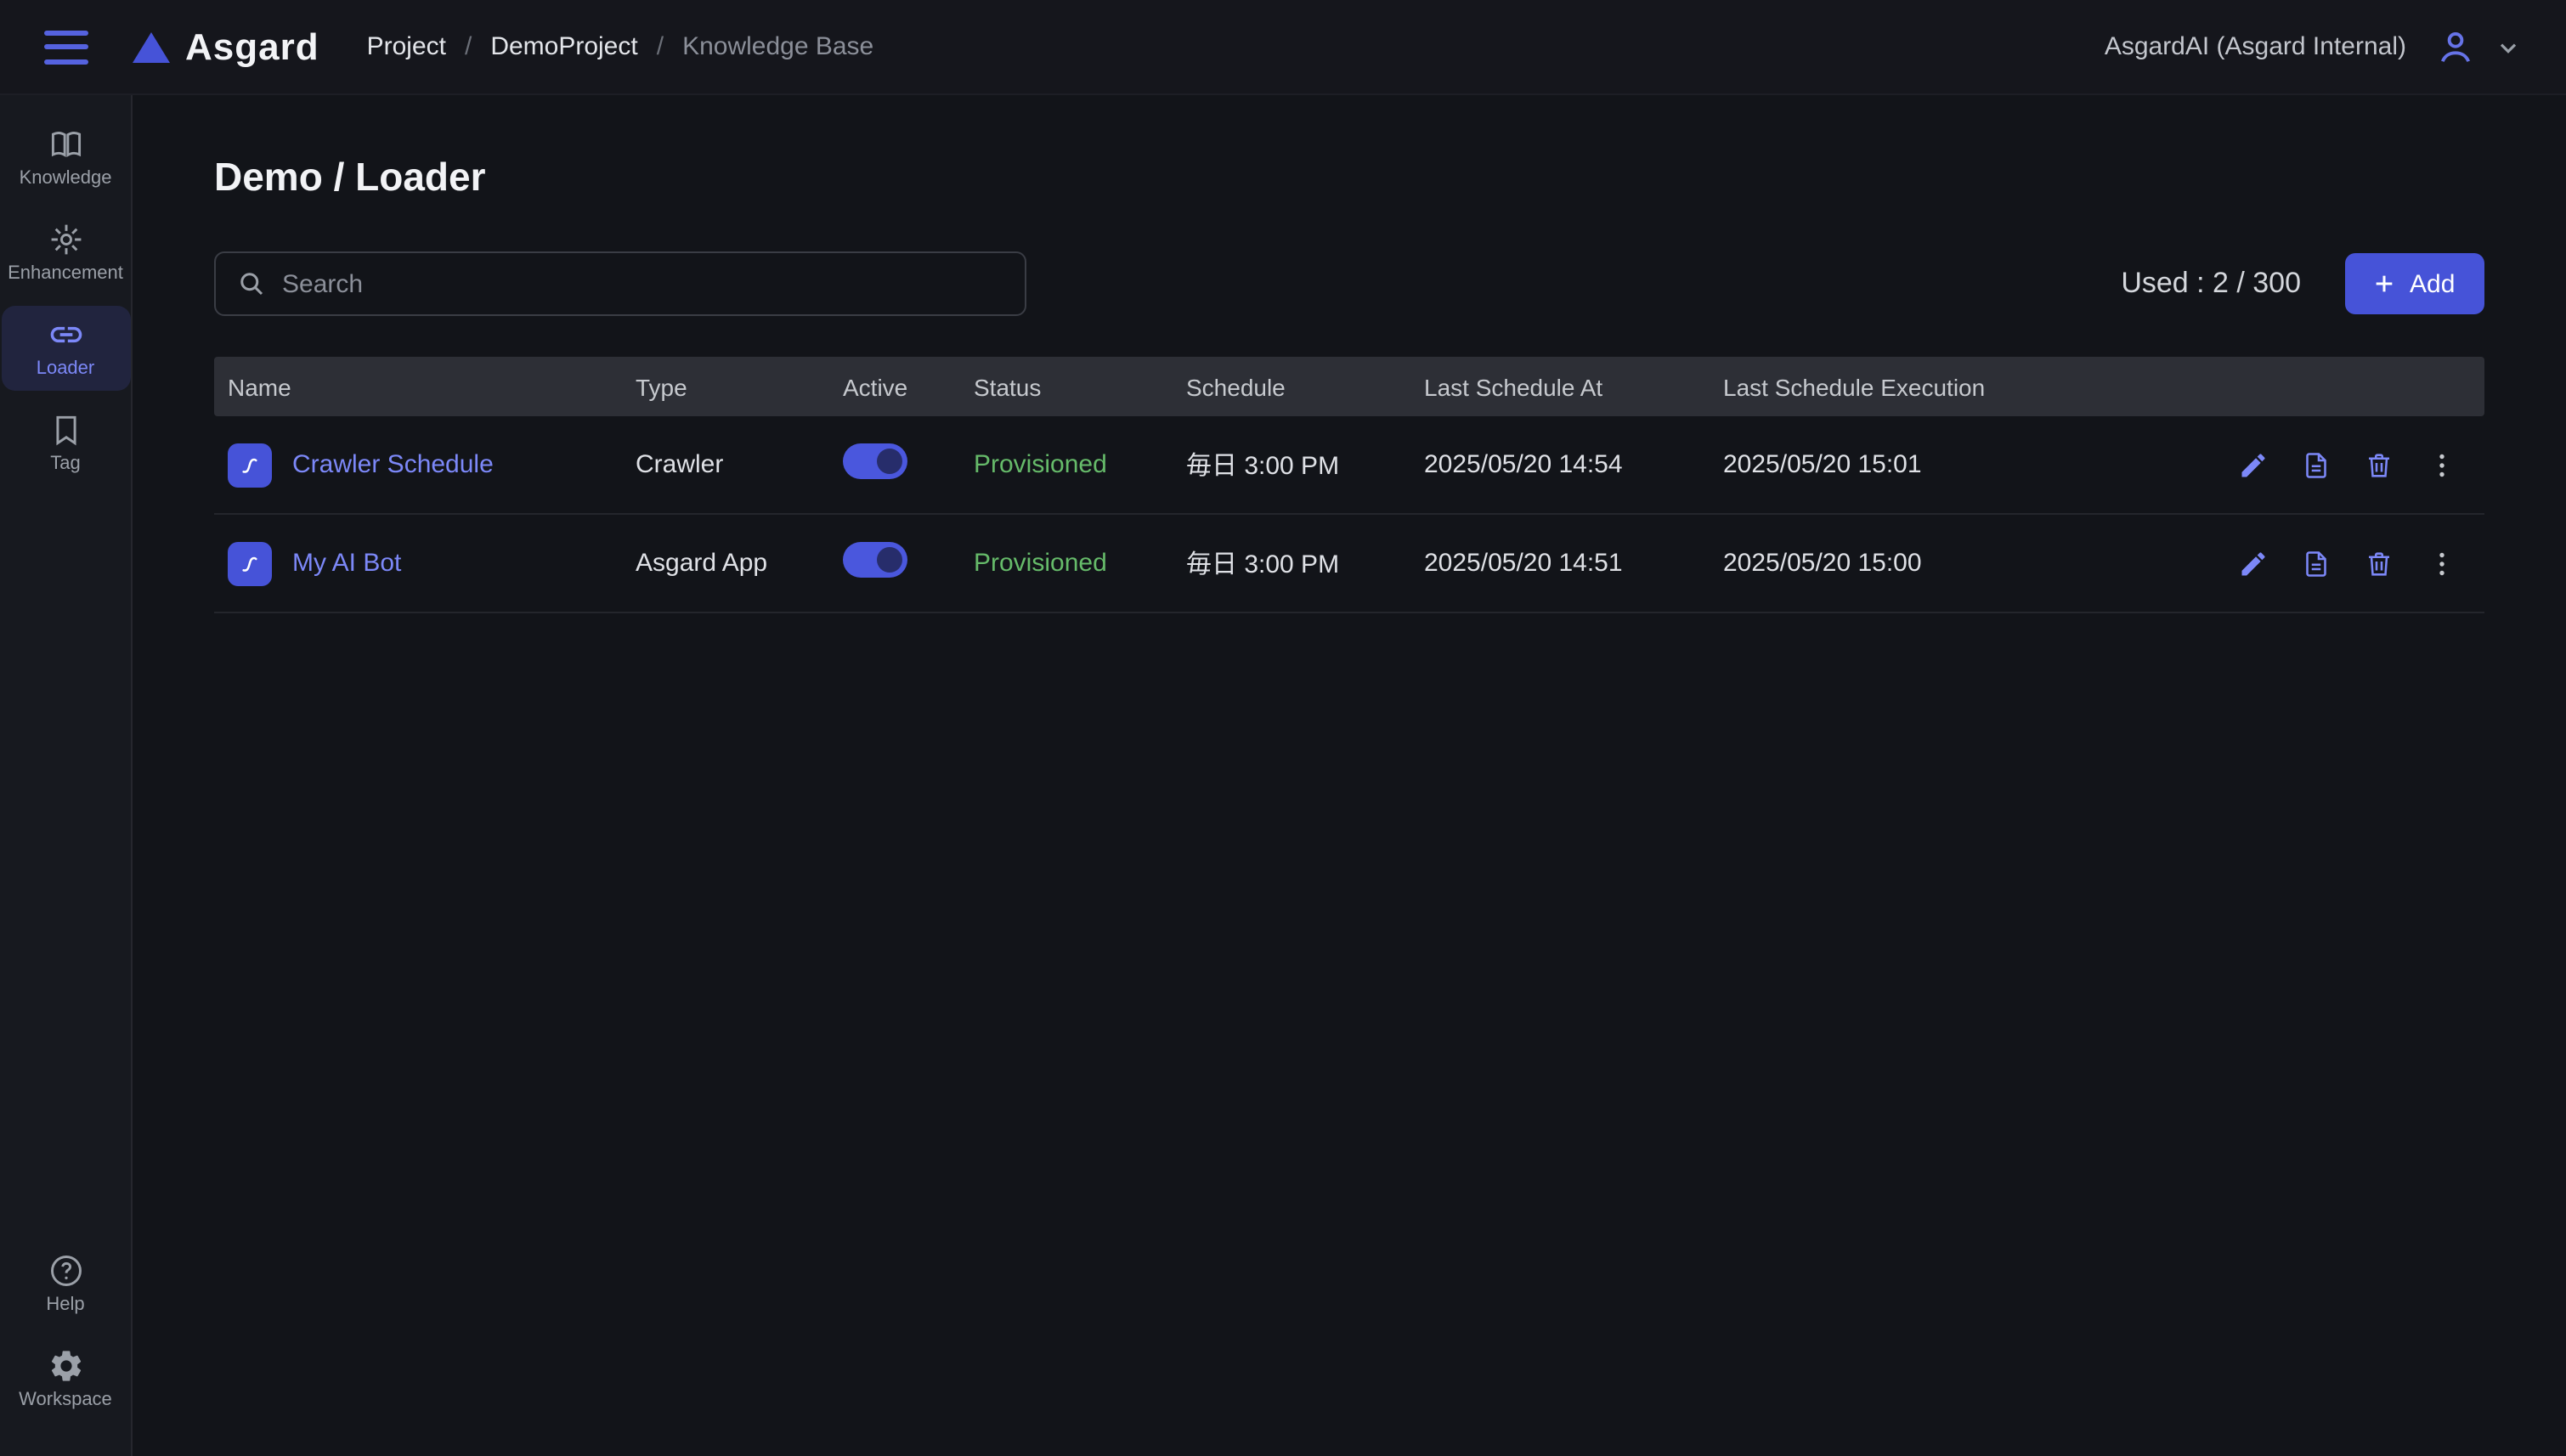 This screenshot has height=1456, width=2566. I want to click on name-cell: Crawler Schedule, so click(418, 465).